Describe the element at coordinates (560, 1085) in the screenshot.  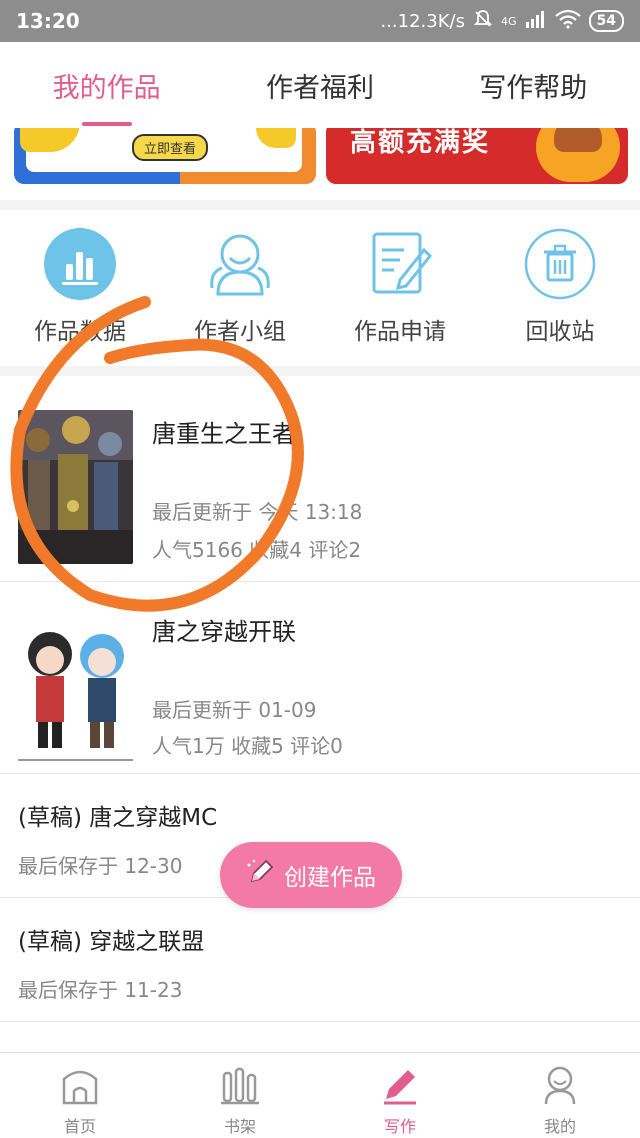
I see `user-icon` at that location.